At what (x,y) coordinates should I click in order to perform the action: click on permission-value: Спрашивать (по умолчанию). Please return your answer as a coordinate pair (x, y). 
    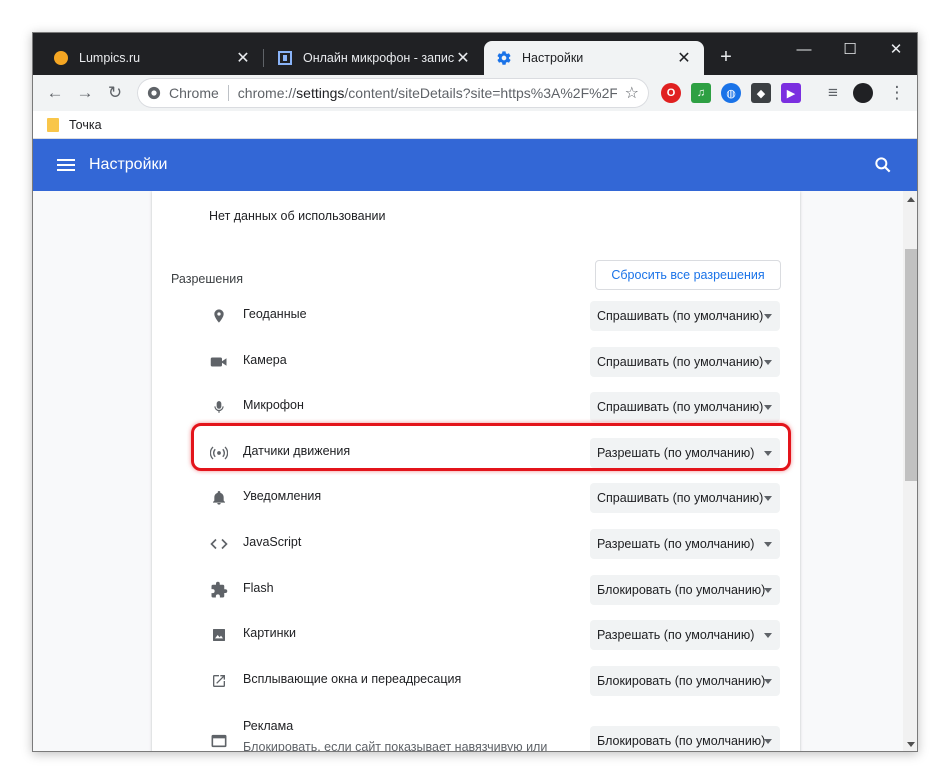
    Looking at the image, I should click on (680, 362).